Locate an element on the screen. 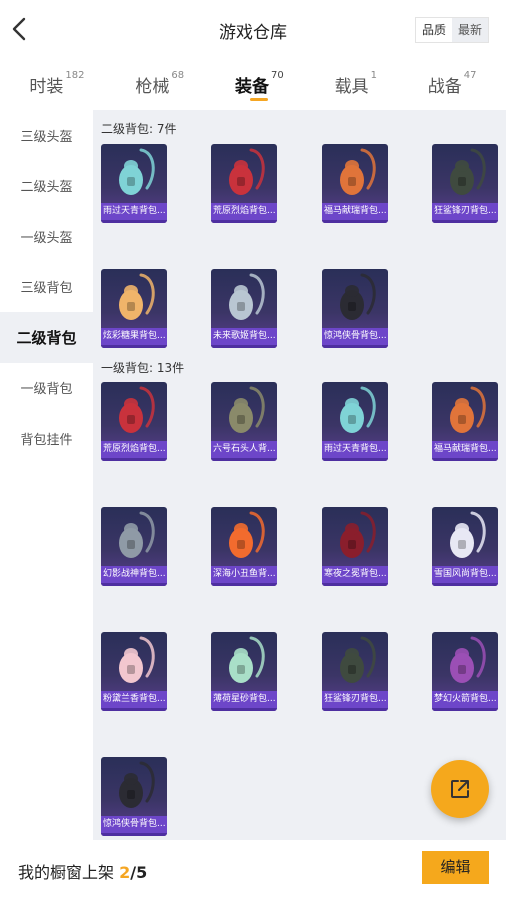  tab-supplies: 战备 47 is located at coordinates (452, 86).